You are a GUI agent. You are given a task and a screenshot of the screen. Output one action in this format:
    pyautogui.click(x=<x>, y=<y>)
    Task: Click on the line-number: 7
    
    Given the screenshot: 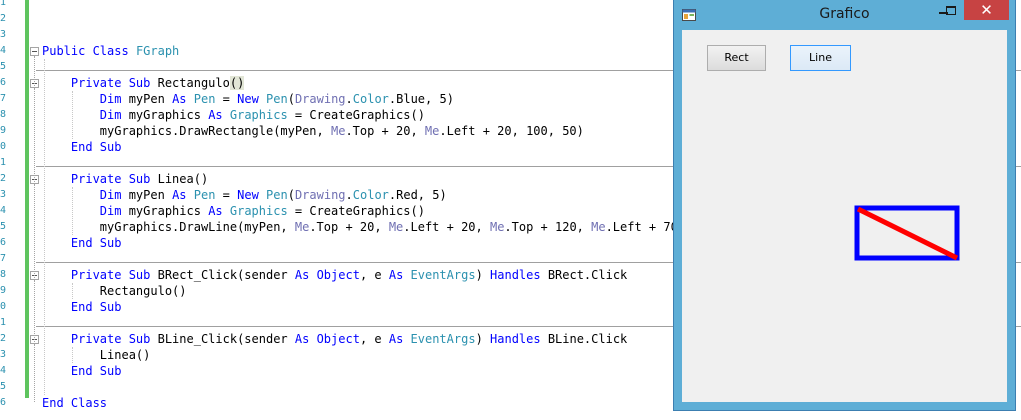 What is the action you would take?
    pyautogui.click(x=3, y=258)
    